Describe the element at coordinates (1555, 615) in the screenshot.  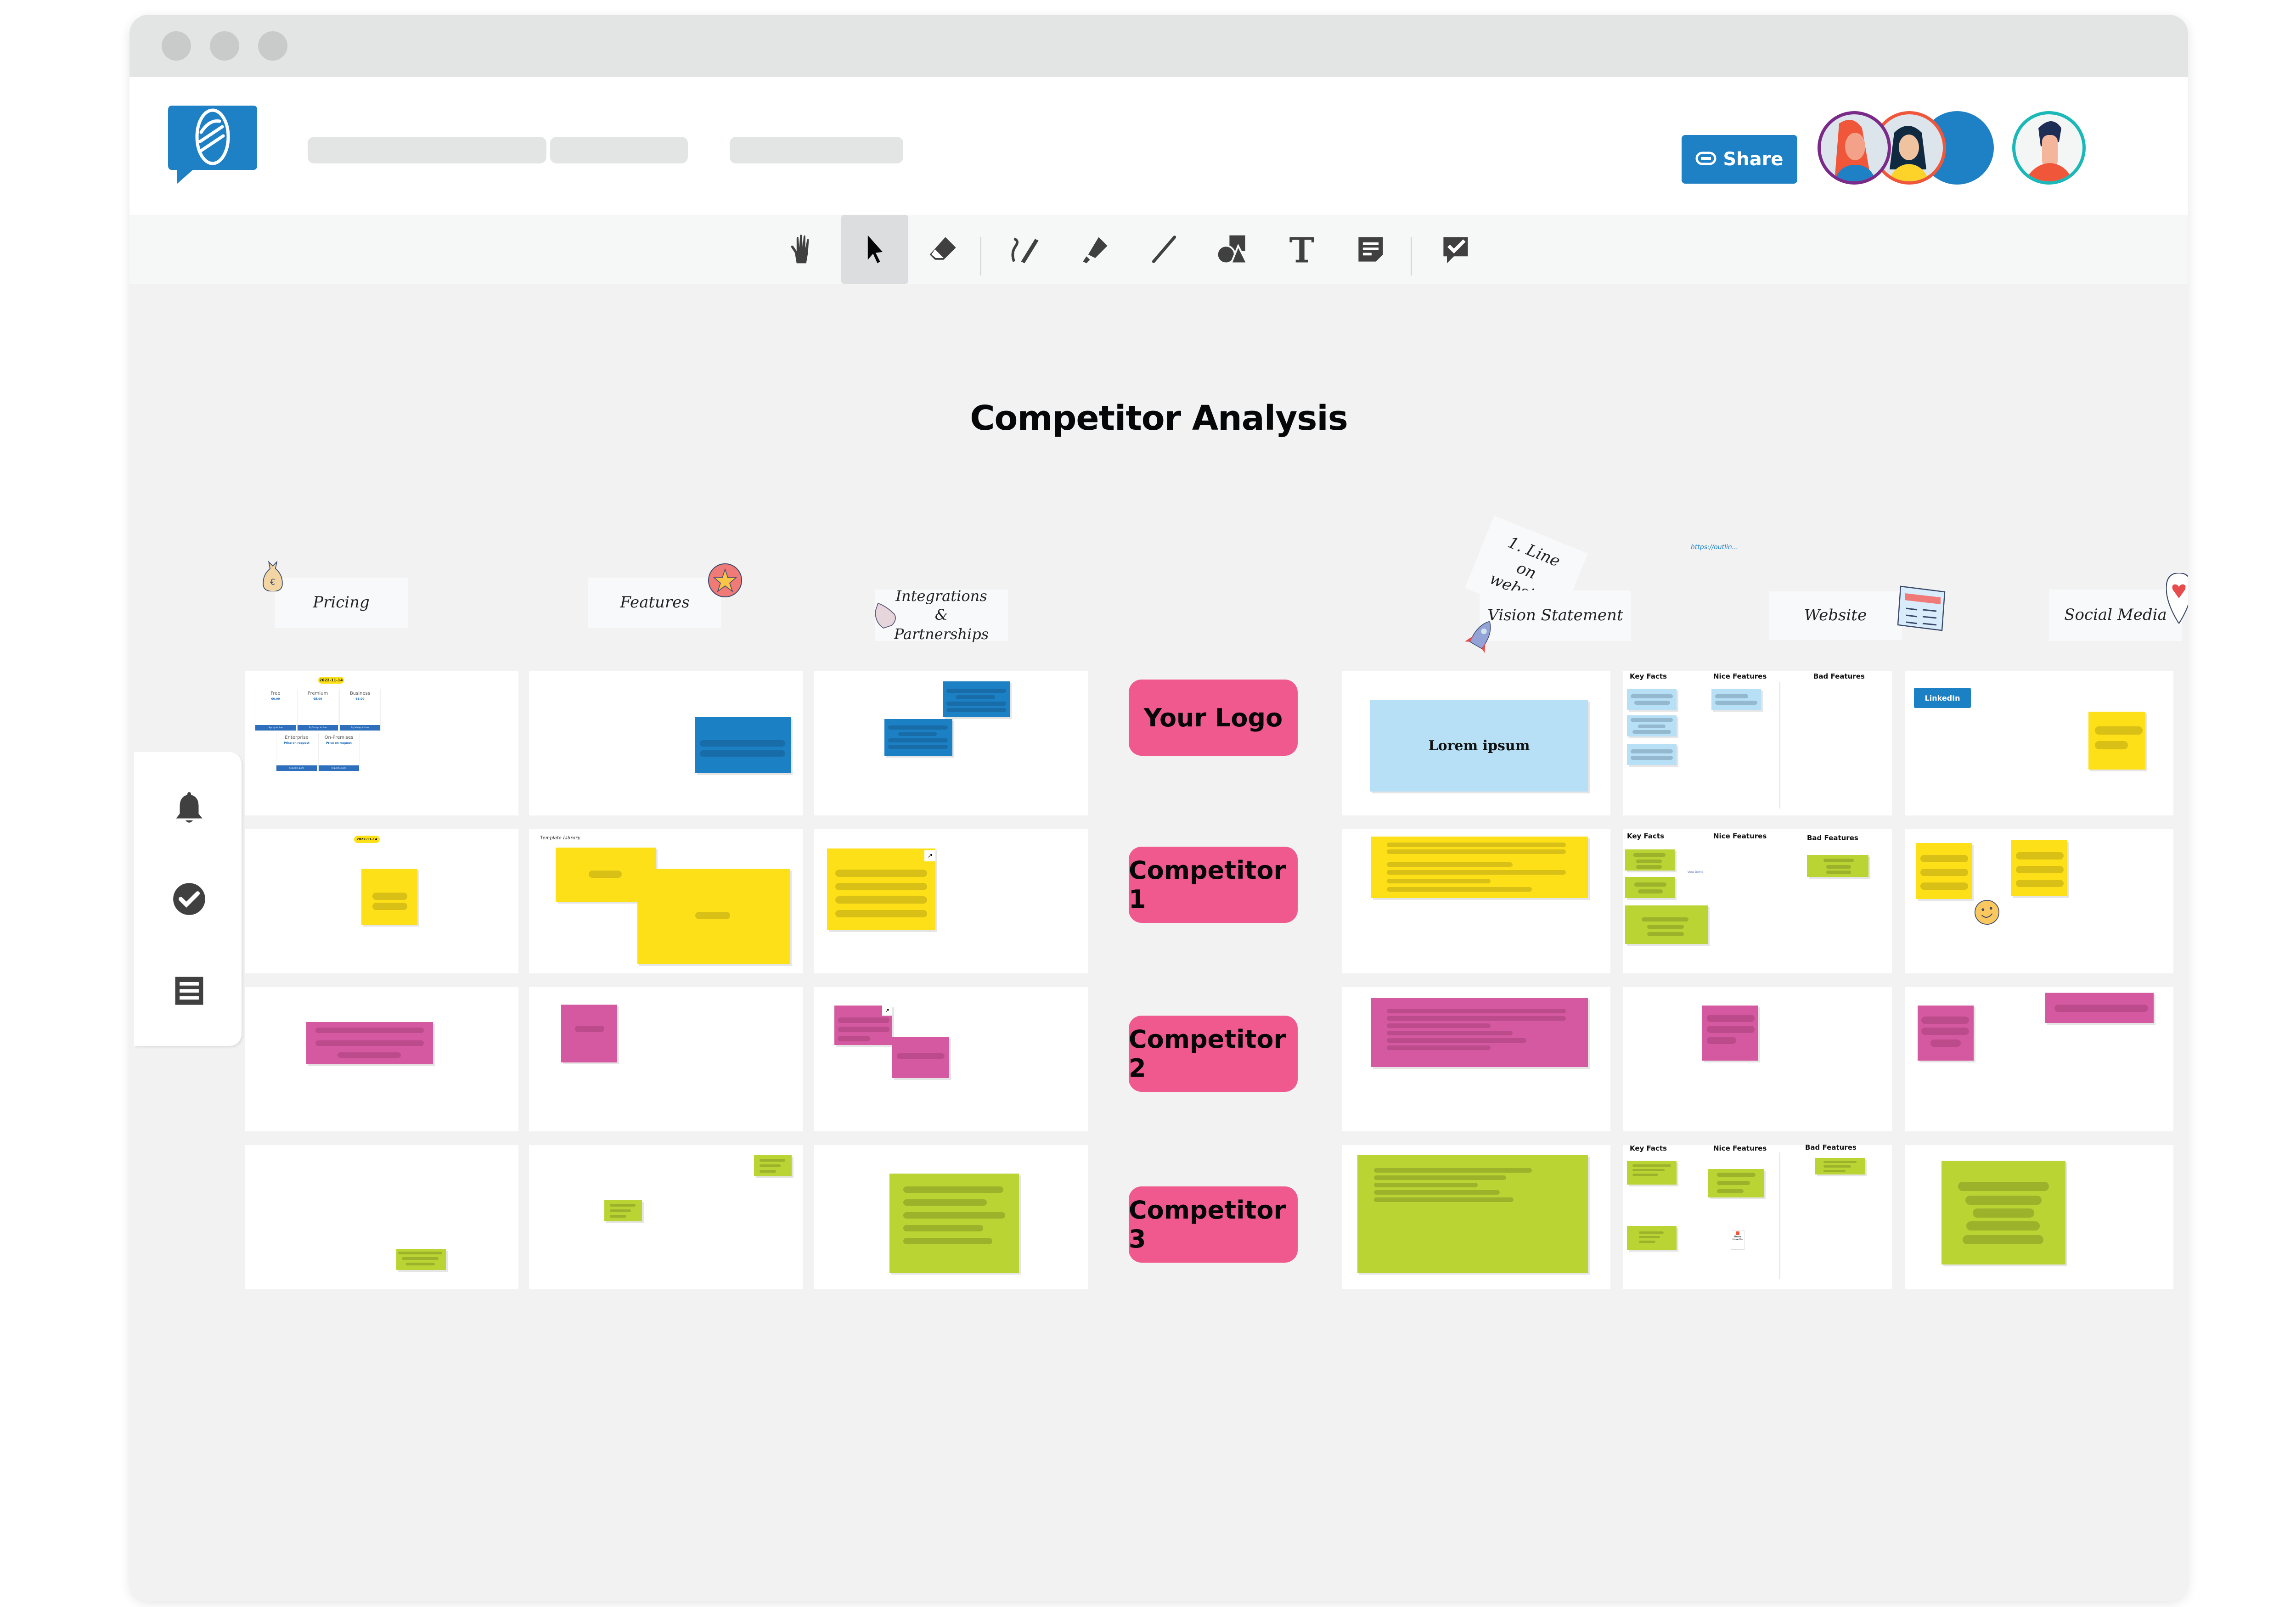
I see `column-header-vision-statement: Vision Statement` at that location.